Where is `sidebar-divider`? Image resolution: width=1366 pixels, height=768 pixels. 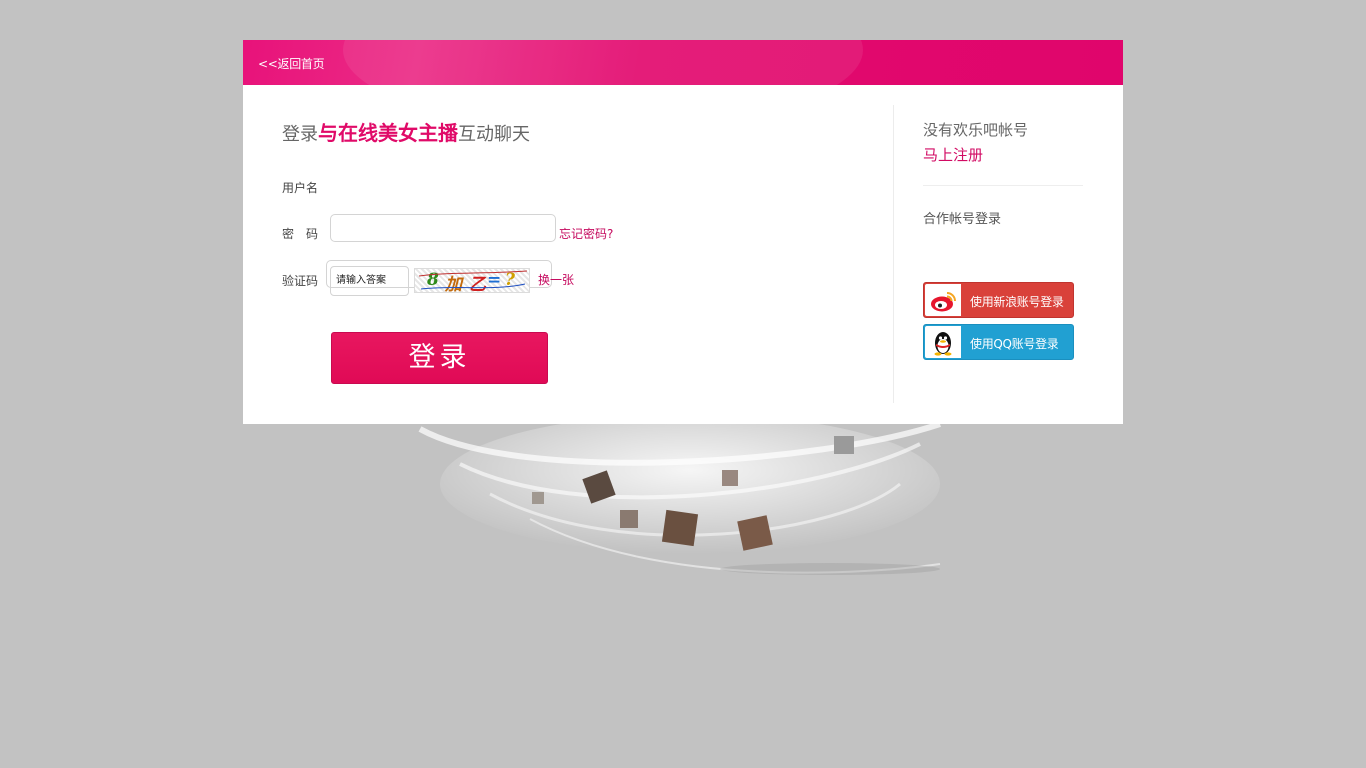 sidebar-divider is located at coordinates (1003, 185).